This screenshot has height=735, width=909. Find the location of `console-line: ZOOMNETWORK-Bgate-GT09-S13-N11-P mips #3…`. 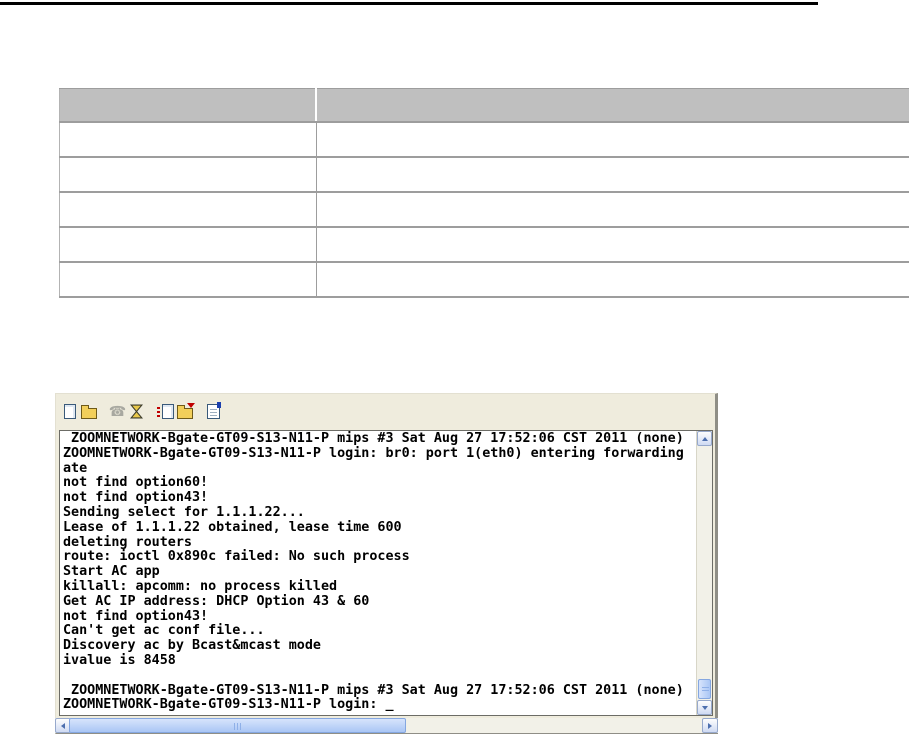

console-line: ZOOMNETWORK-Bgate-GT09-S13-N11-P mips #3… is located at coordinates (373, 438).